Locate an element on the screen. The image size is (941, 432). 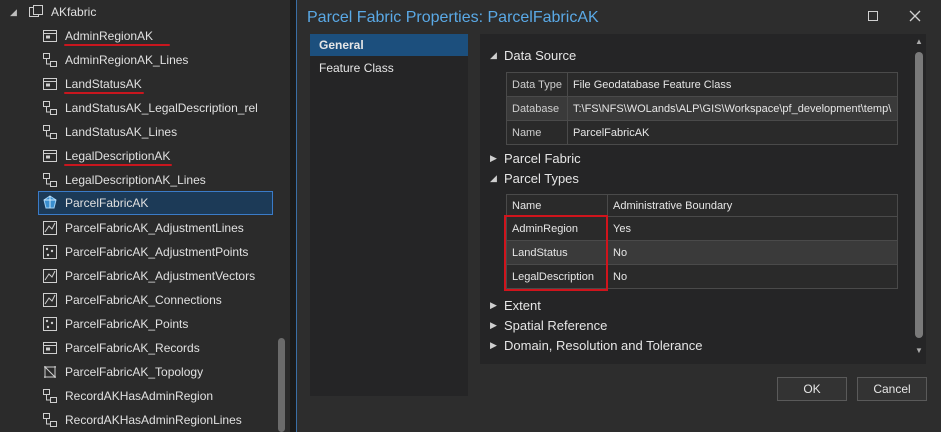
section-data-source: ◢ Data Source is located at coordinates (533, 55).